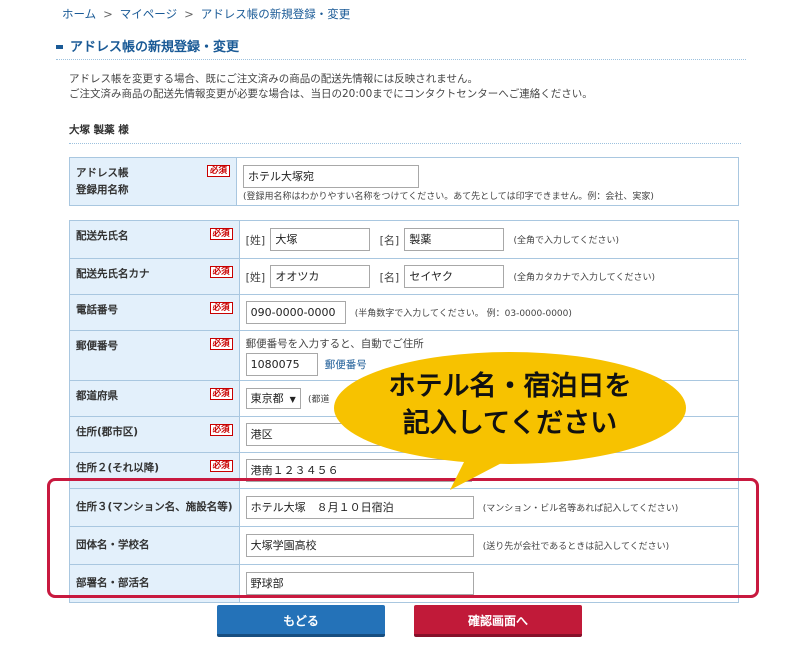 The width and height of the screenshot is (800, 648). I want to click on first-name-kana-input: セイヤク, so click(454, 276).